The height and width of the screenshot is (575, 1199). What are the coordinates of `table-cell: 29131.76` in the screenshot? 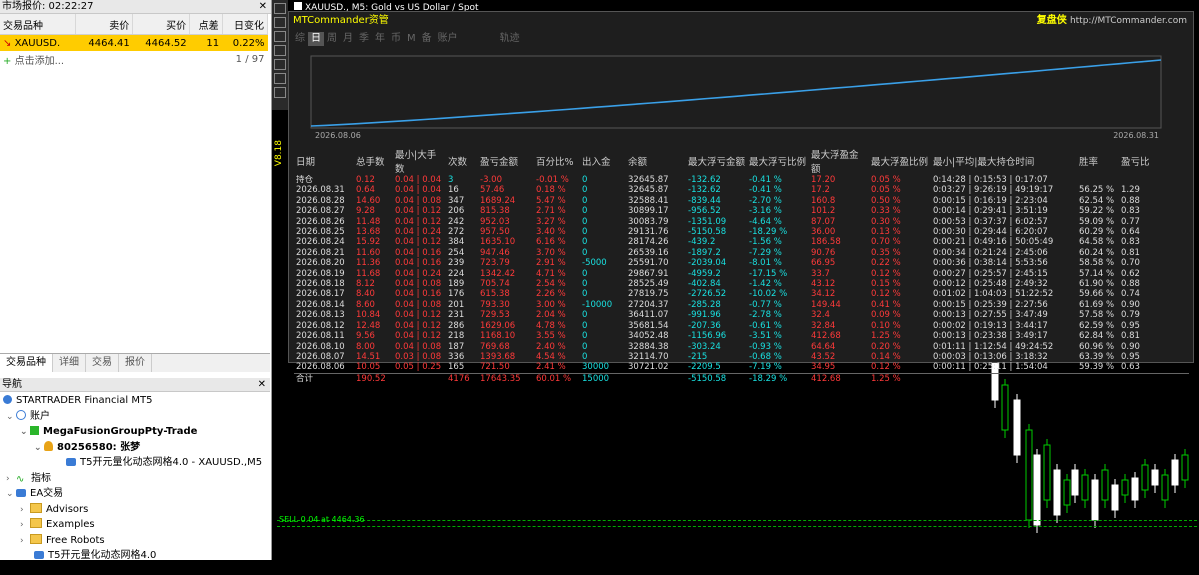 It's located at (648, 232).